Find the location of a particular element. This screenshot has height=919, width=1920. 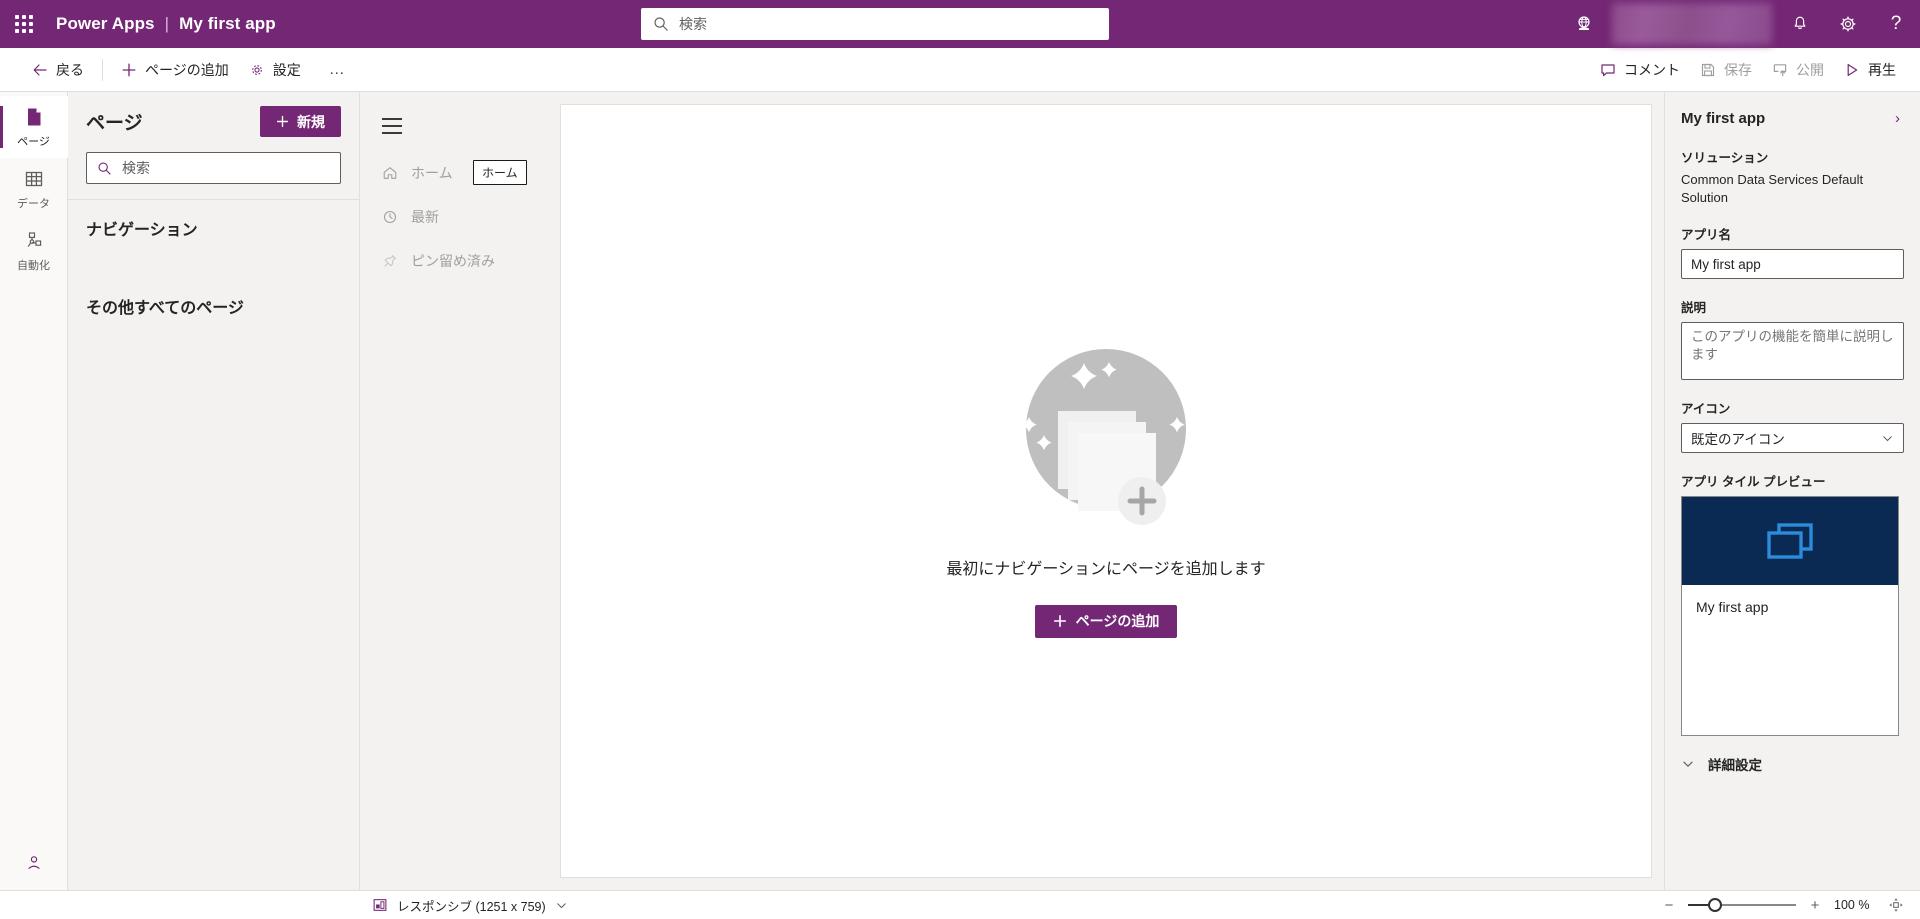

nav-item-recent-label: 最新 is located at coordinates (425, 217).